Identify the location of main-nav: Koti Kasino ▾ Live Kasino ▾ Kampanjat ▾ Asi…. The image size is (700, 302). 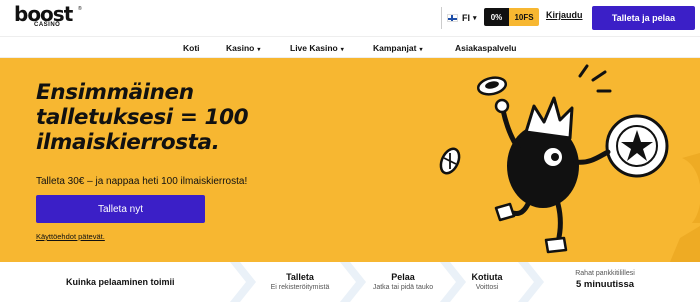
(350, 47).